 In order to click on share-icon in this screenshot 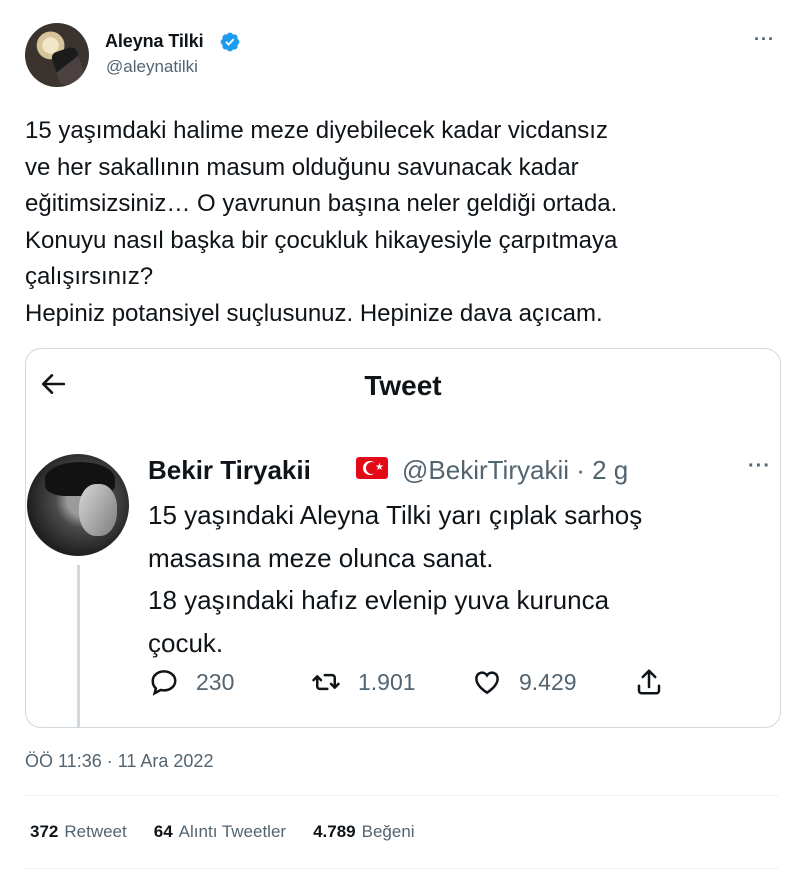, I will do `click(649, 682)`.